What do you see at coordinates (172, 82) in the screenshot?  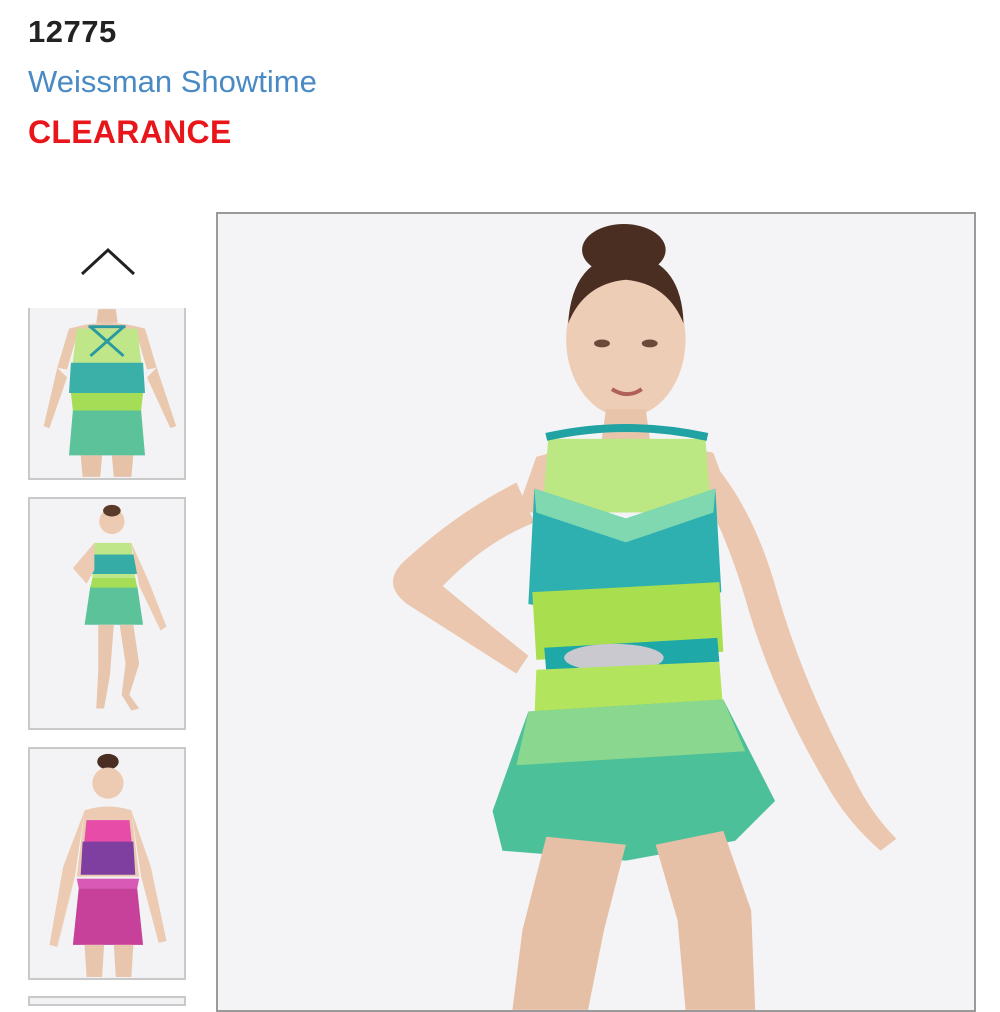 I see `brand-link: Weissman Showtime` at bounding box center [172, 82].